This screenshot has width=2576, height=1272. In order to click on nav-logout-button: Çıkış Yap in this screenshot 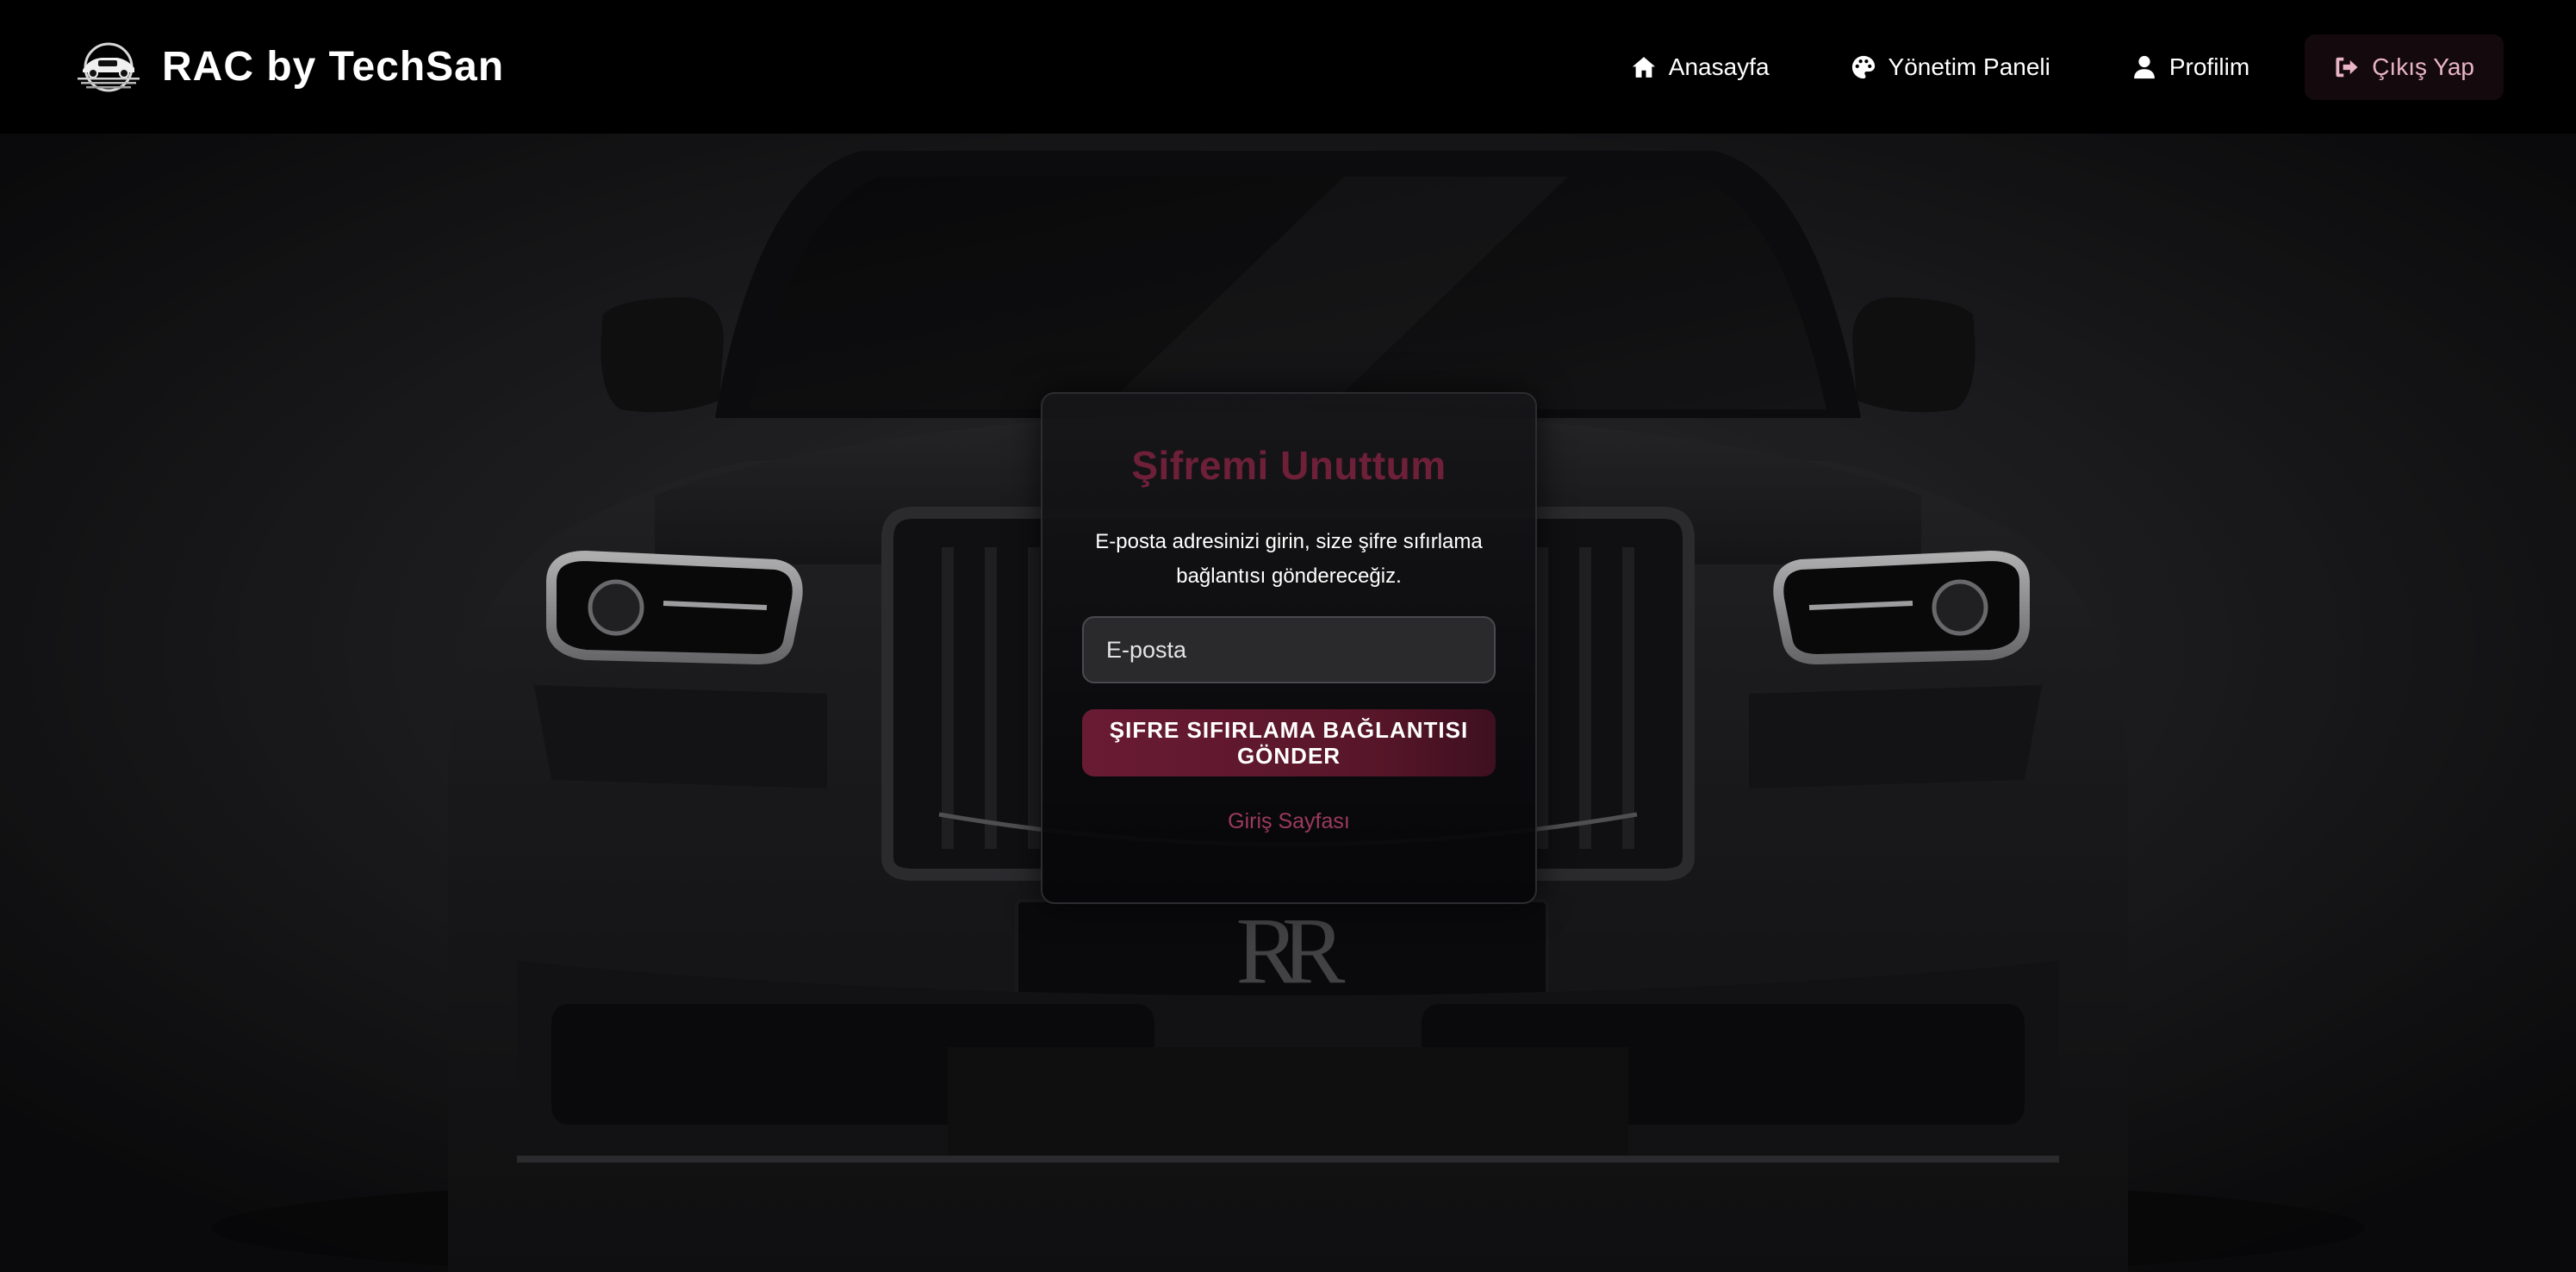, I will do `click(2405, 67)`.